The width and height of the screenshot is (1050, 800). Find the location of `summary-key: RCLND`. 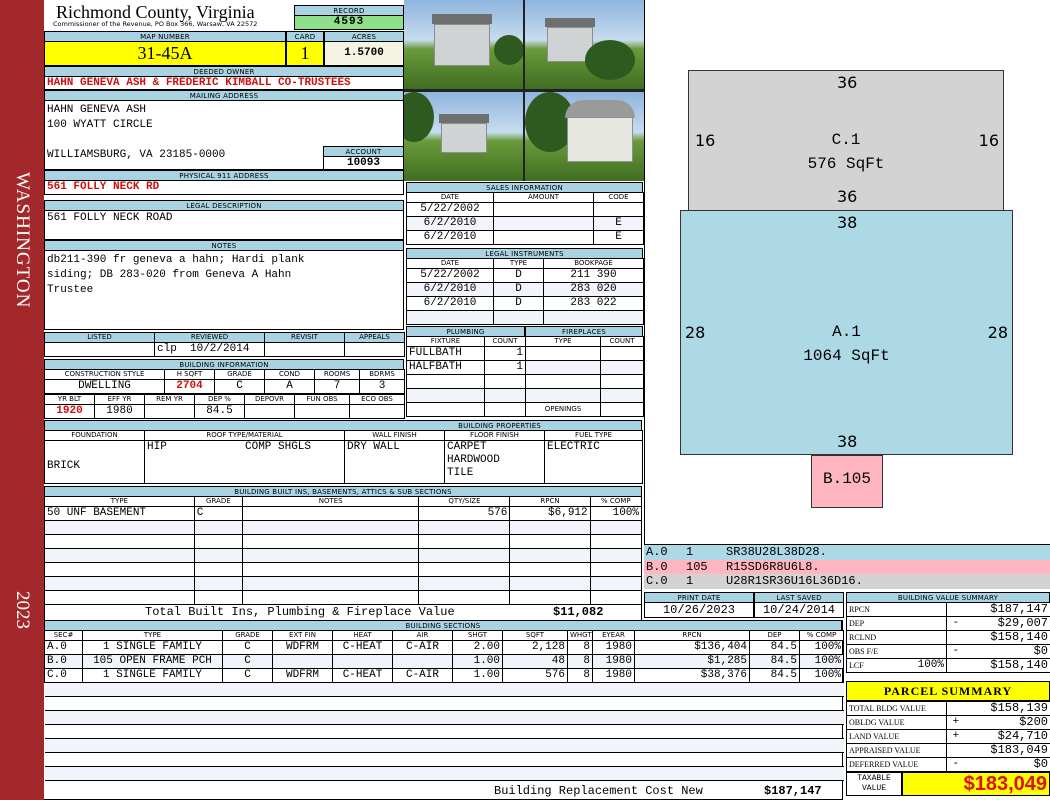

summary-key: RCLND is located at coordinates (896, 637).